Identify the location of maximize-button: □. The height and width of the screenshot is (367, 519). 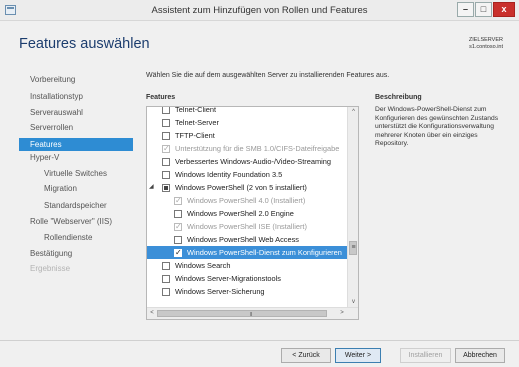
(483, 9).